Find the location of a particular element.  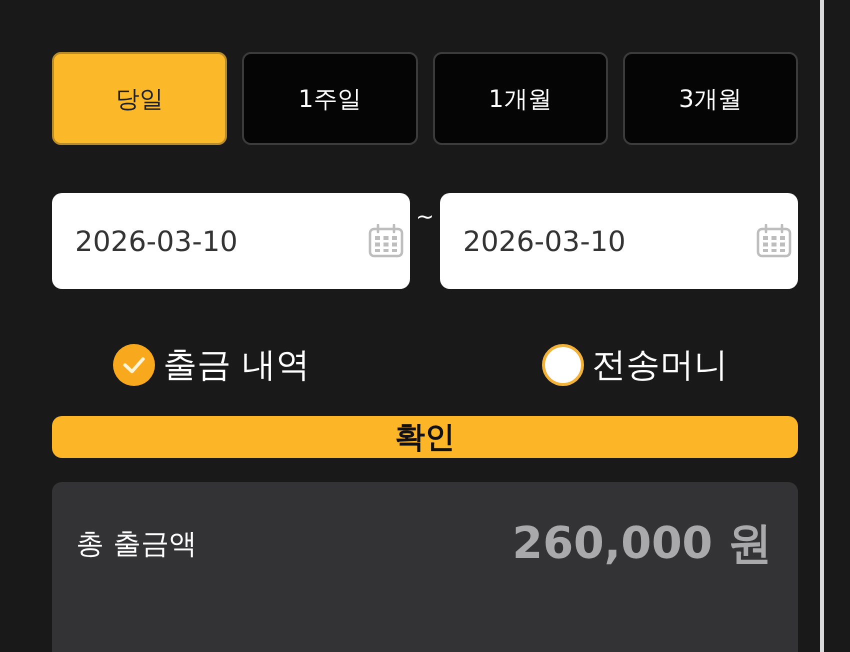

scrollbar is located at coordinates (822, 326).